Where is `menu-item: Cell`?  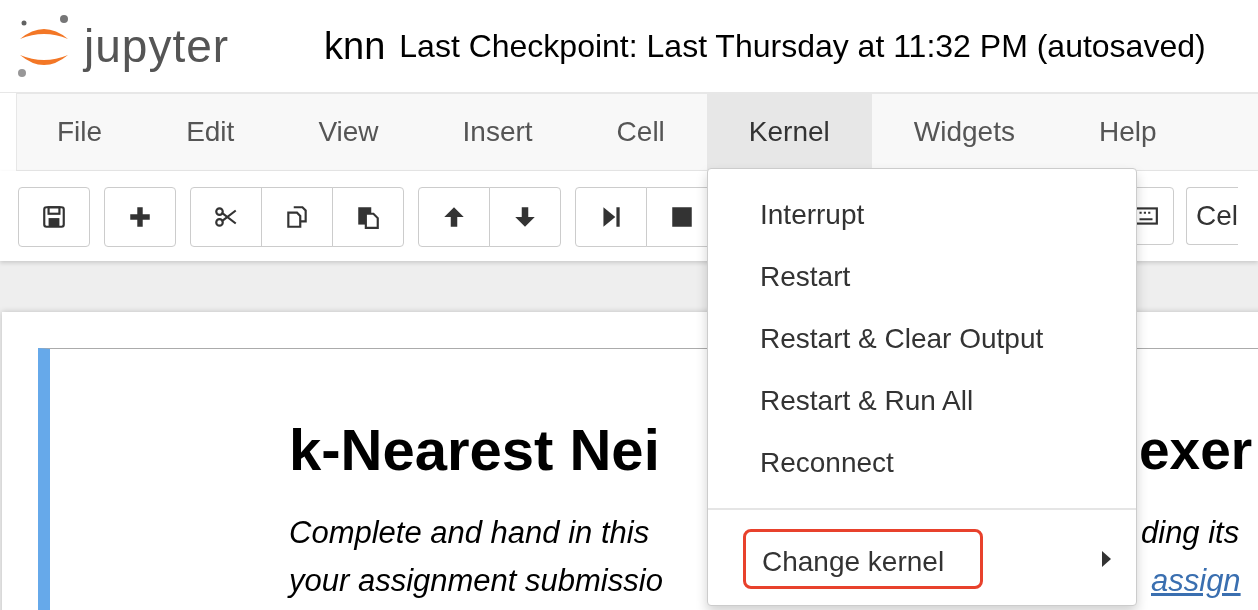 menu-item: Cell is located at coordinates (640, 132).